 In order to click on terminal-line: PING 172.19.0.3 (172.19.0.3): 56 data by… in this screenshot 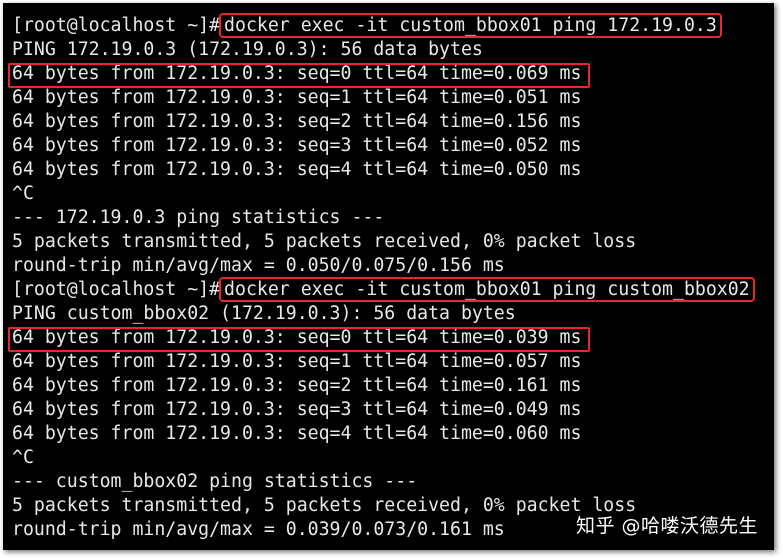, I will do `click(247, 49)`.